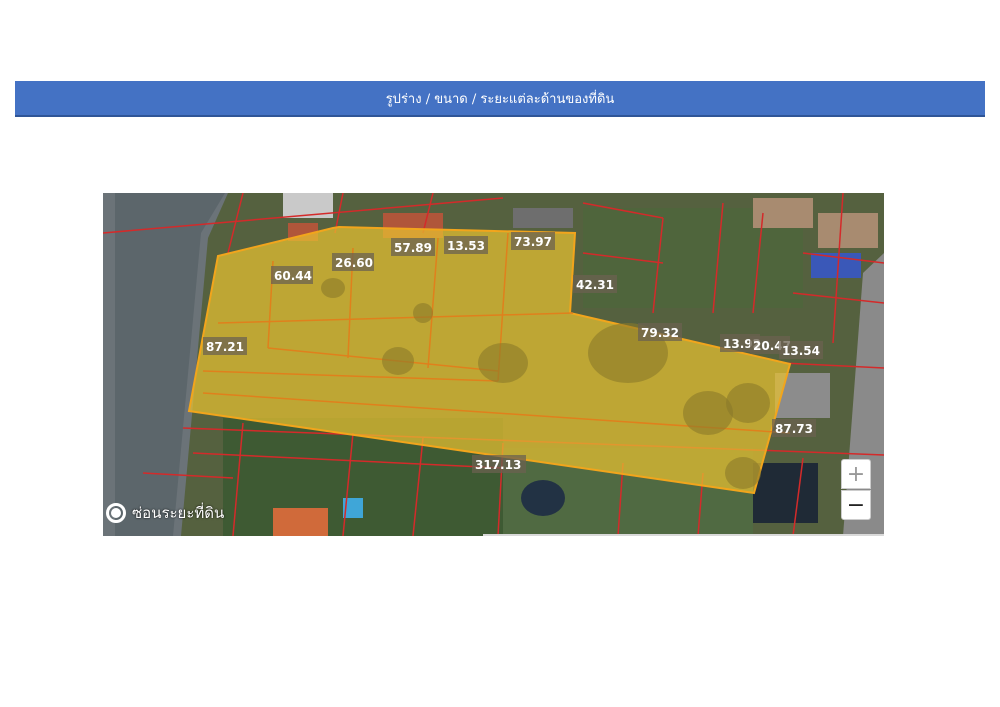 Image resolution: width=1000 pixels, height=707 pixels. What do you see at coordinates (801, 351) in the screenshot?
I see `dimension-label: 13.54` at bounding box center [801, 351].